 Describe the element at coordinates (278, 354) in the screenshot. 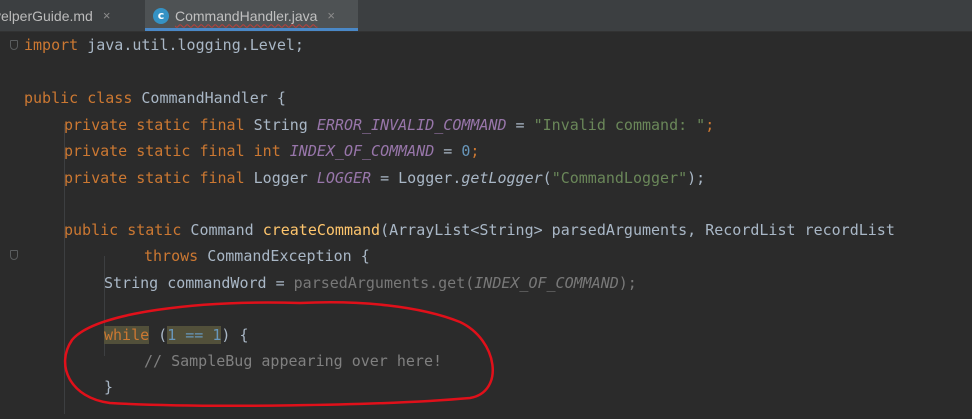

I see `annotation-circle` at that location.